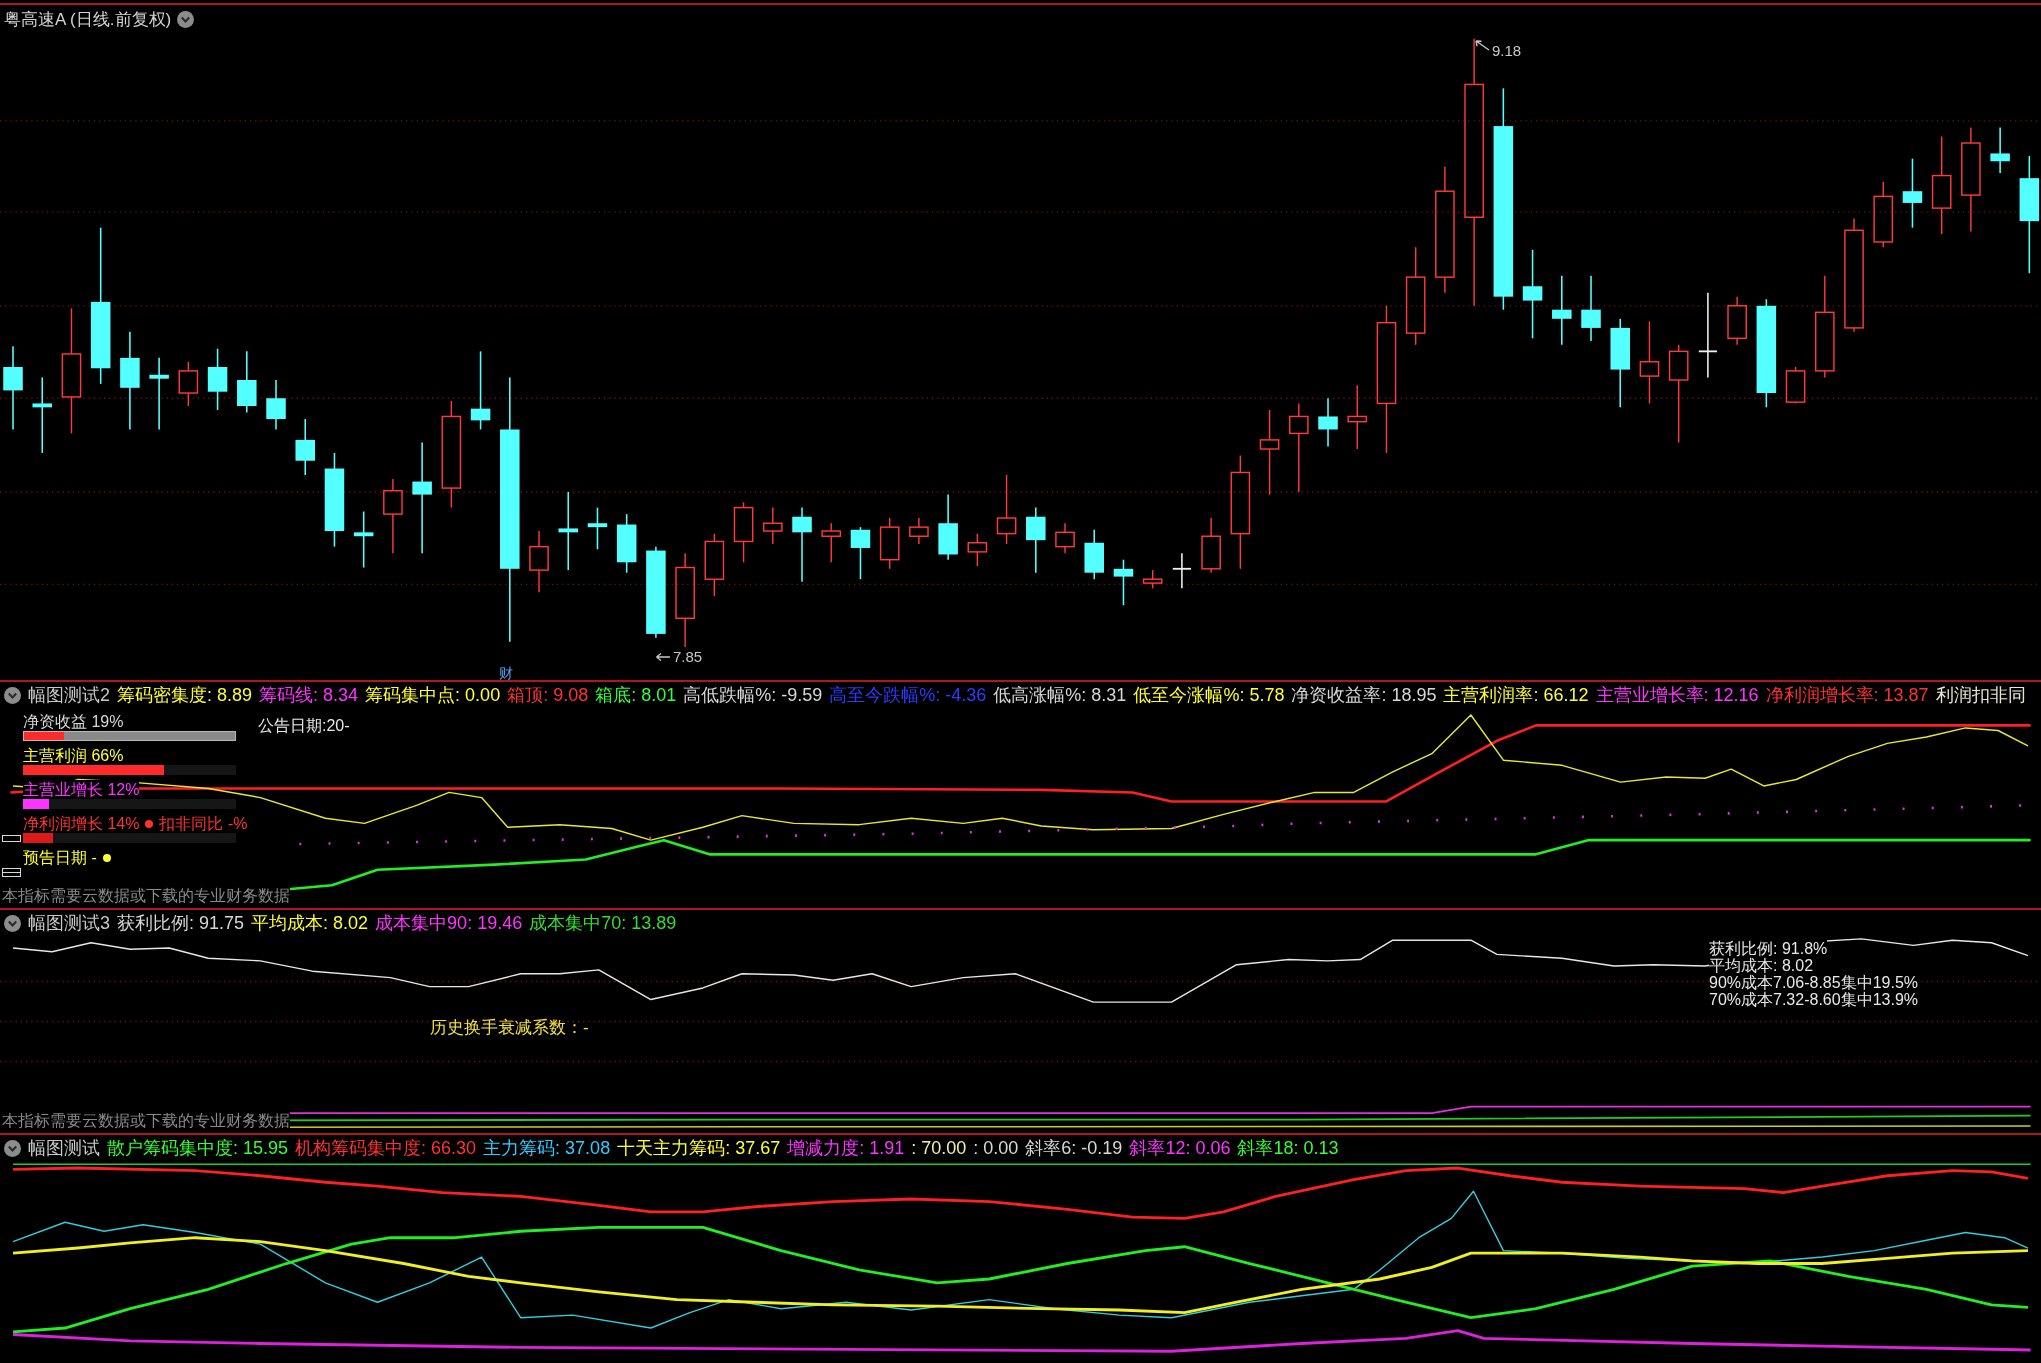 This screenshot has height=1363, width=2041. What do you see at coordinates (1074, 1148) in the screenshot?
I see `indicator-readout: 斜率6: -0.19` at bounding box center [1074, 1148].